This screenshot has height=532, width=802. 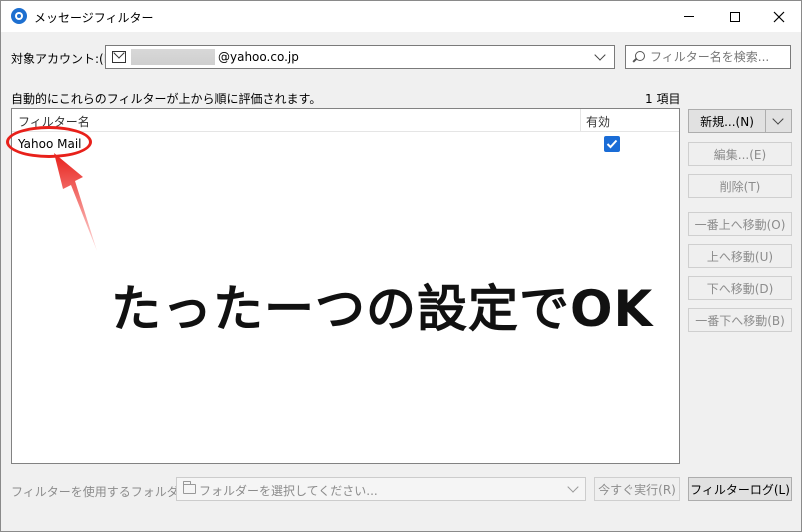 What do you see at coordinates (740, 224) in the screenshot?
I see `move-to-top-button: 一番上へ移動(O)` at bounding box center [740, 224].